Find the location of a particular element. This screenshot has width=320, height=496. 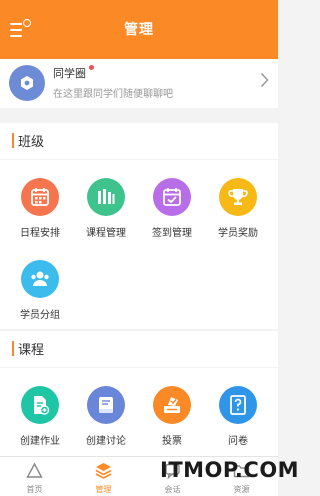

create-discussion-tile: 创建讨论 is located at coordinates (106, 421).